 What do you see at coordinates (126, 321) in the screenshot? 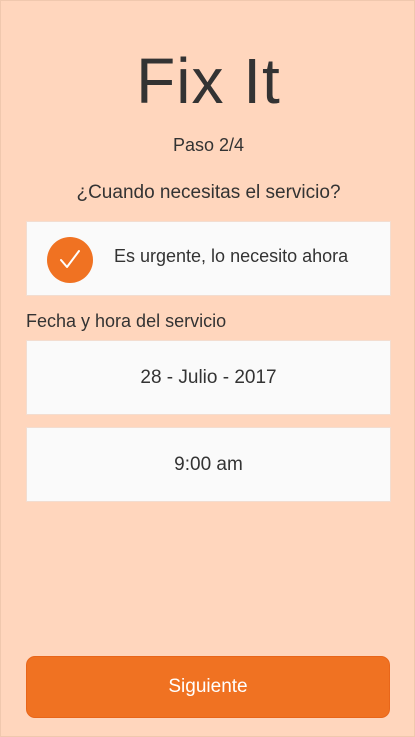
I see `schedule-section-label: Fecha y hora del servicio` at bounding box center [126, 321].